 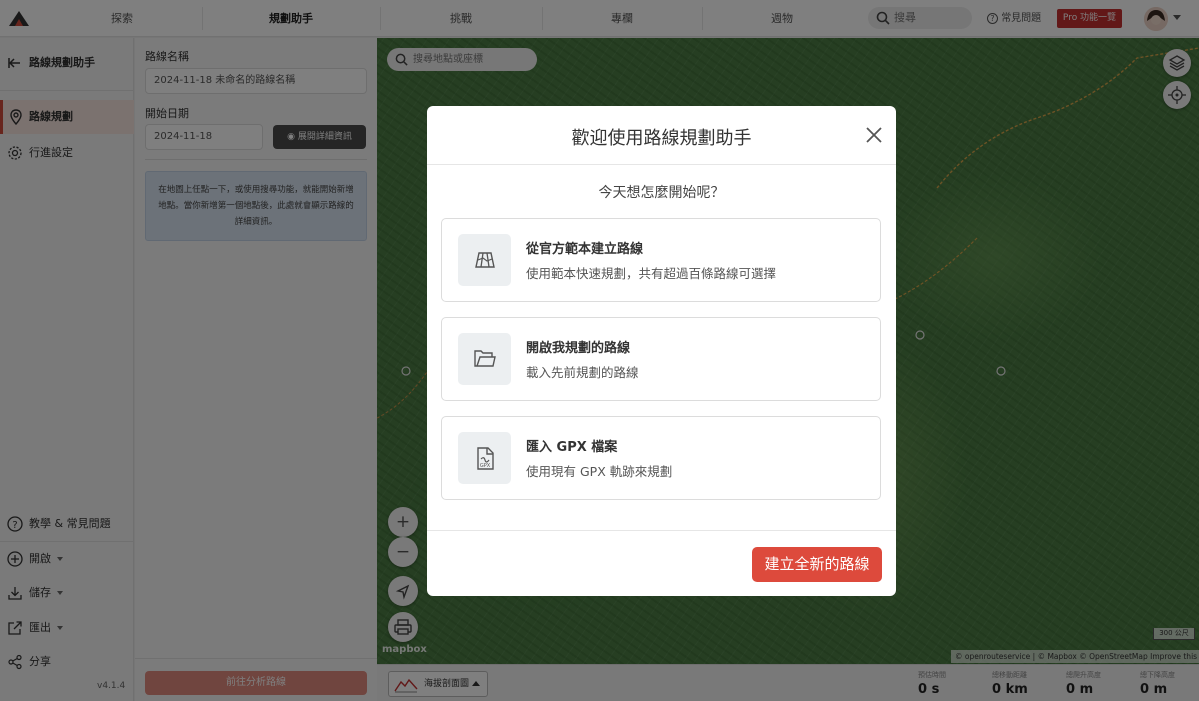 I want to click on option-official-template: 從官方範本建立路線 使用範本快速規劃，共有超過百條路線可選擇, so click(x=661, y=260).